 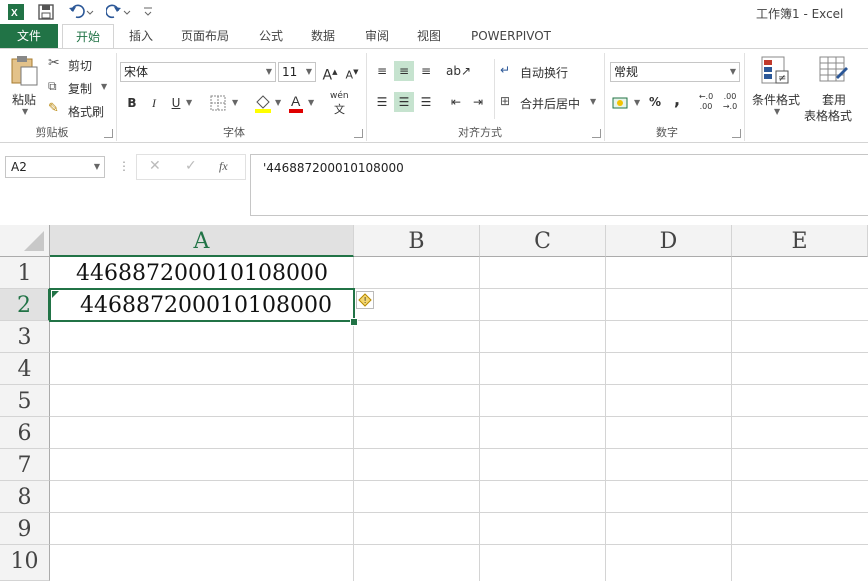 I want to click on align-center-icon: ☰, so click(x=404, y=102).